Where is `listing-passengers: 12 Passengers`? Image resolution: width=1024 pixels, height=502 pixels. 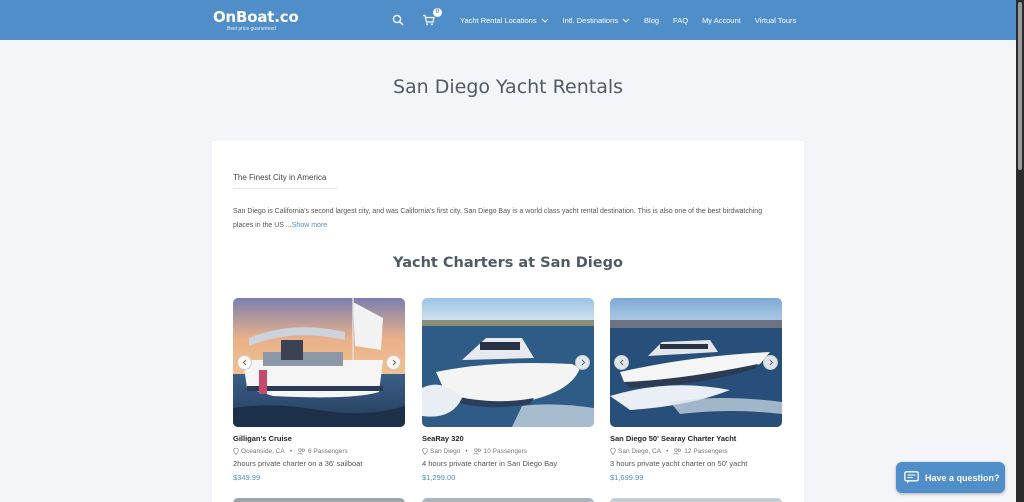
listing-passengers: 12 Passengers is located at coordinates (706, 451).